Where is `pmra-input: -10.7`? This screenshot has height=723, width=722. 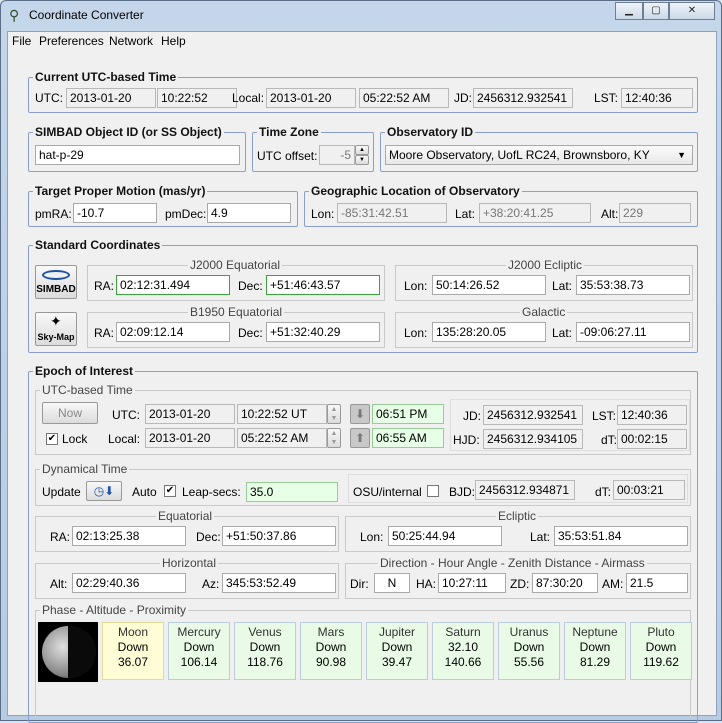 pmra-input: -10.7 is located at coordinates (115, 213).